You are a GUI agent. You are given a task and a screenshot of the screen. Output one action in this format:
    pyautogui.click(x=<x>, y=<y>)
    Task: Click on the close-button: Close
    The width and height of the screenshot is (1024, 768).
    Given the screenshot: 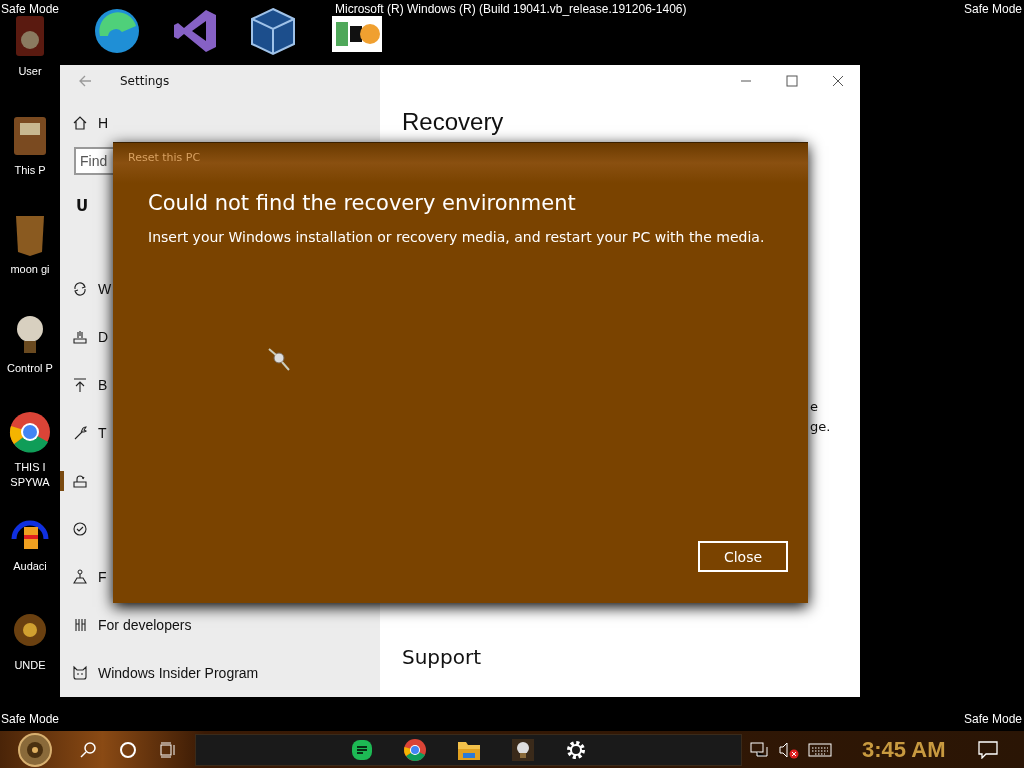 What is the action you would take?
    pyautogui.click(x=743, y=556)
    